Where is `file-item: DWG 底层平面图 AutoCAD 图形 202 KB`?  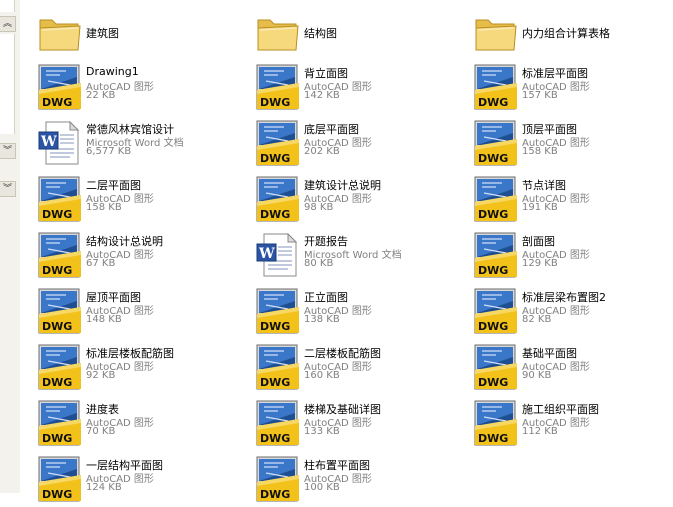
file-item: DWG 底层平面图 AutoCAD 图形 202 KB is located at coordinates (359, 144).